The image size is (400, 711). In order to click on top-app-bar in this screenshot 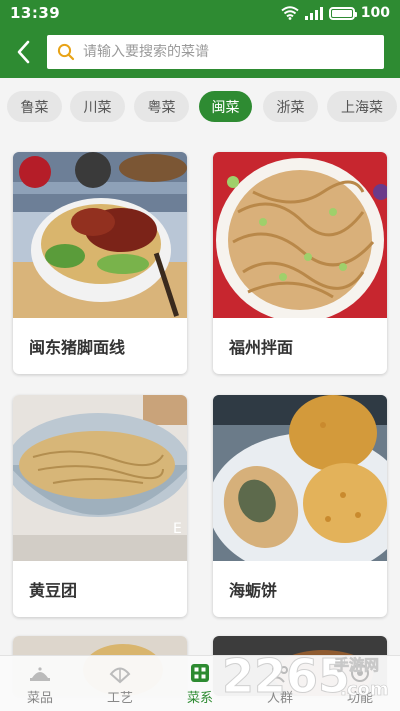, I will do `click(200, 52)`.